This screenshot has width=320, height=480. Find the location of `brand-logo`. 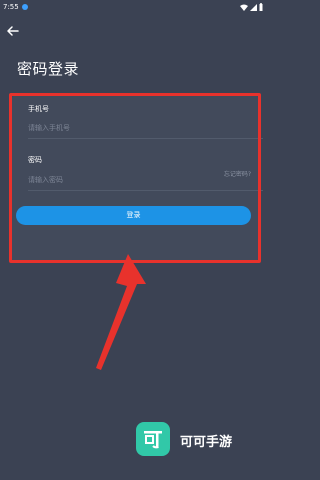

brand-logo is located at coordinates (153, 439).